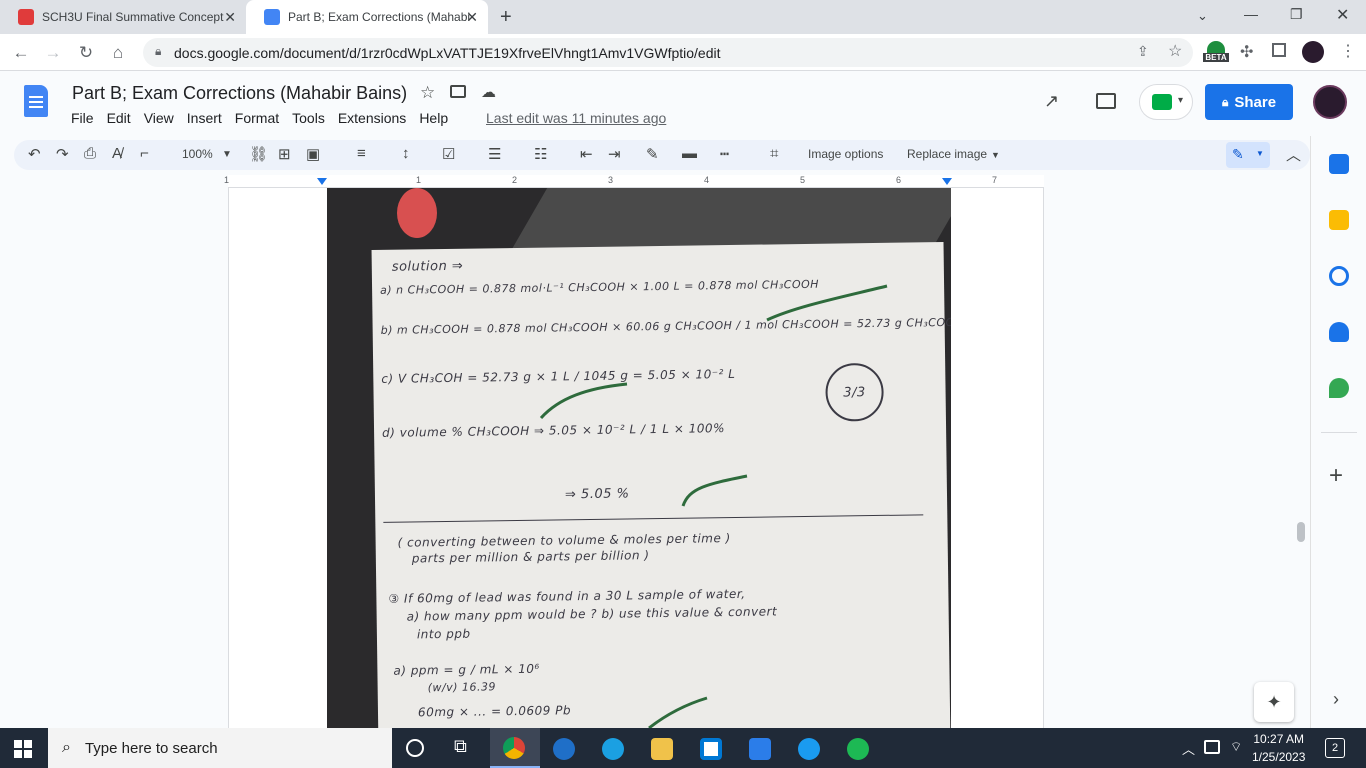  What do you see at coordinates (82, 118) in the screenshot?
I see `menu-file: File` at bounding box center [82, 118].